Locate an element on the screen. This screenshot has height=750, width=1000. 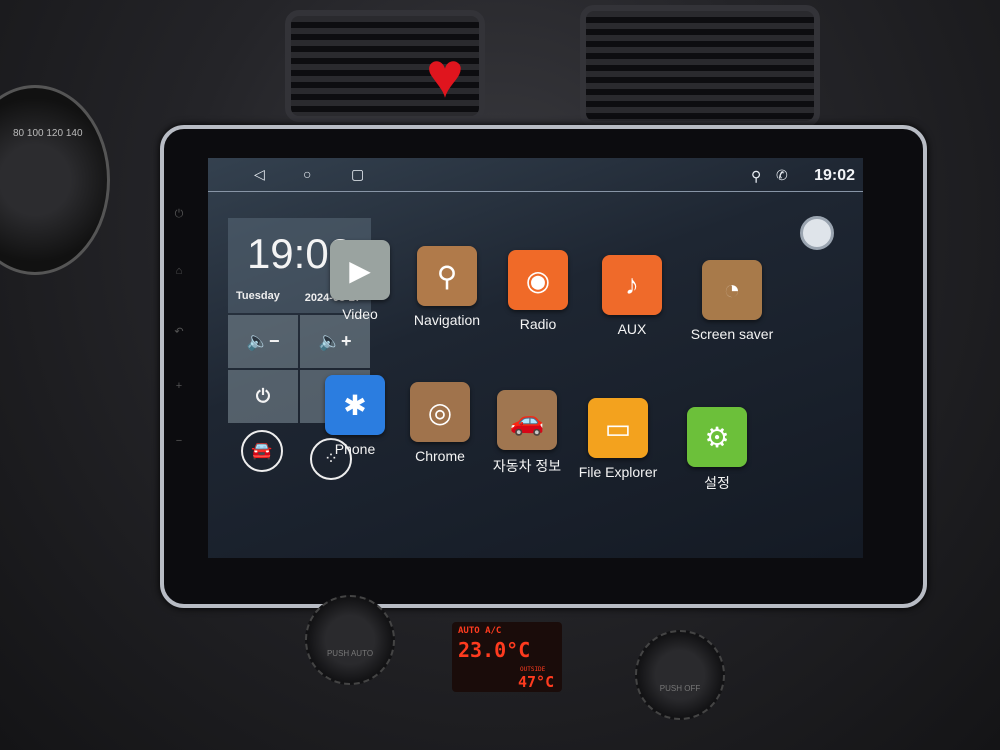
air-vent-right is located at coordinates (700, 66).